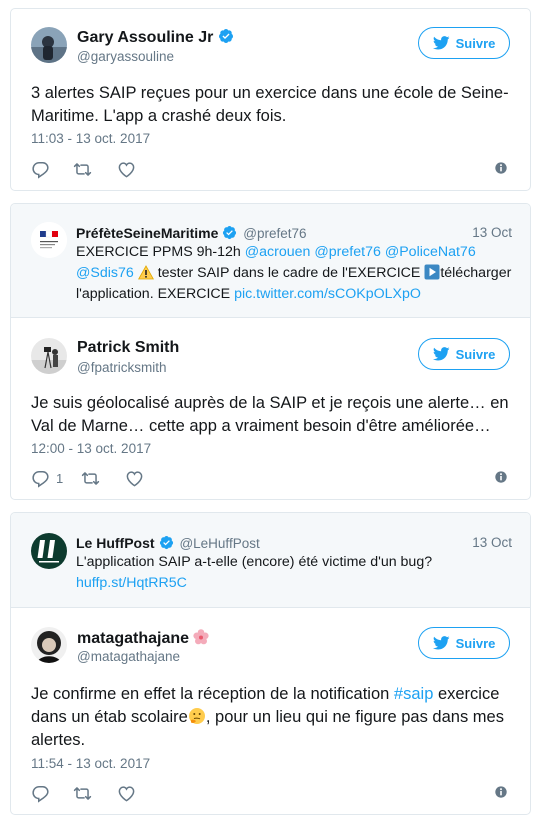 The image size is (541, 822). What do you see at coordinates (131, 583) in the screenshot?
I see `article-link: huffp.st/HqtRR5C` at bounding box center [131, 583].